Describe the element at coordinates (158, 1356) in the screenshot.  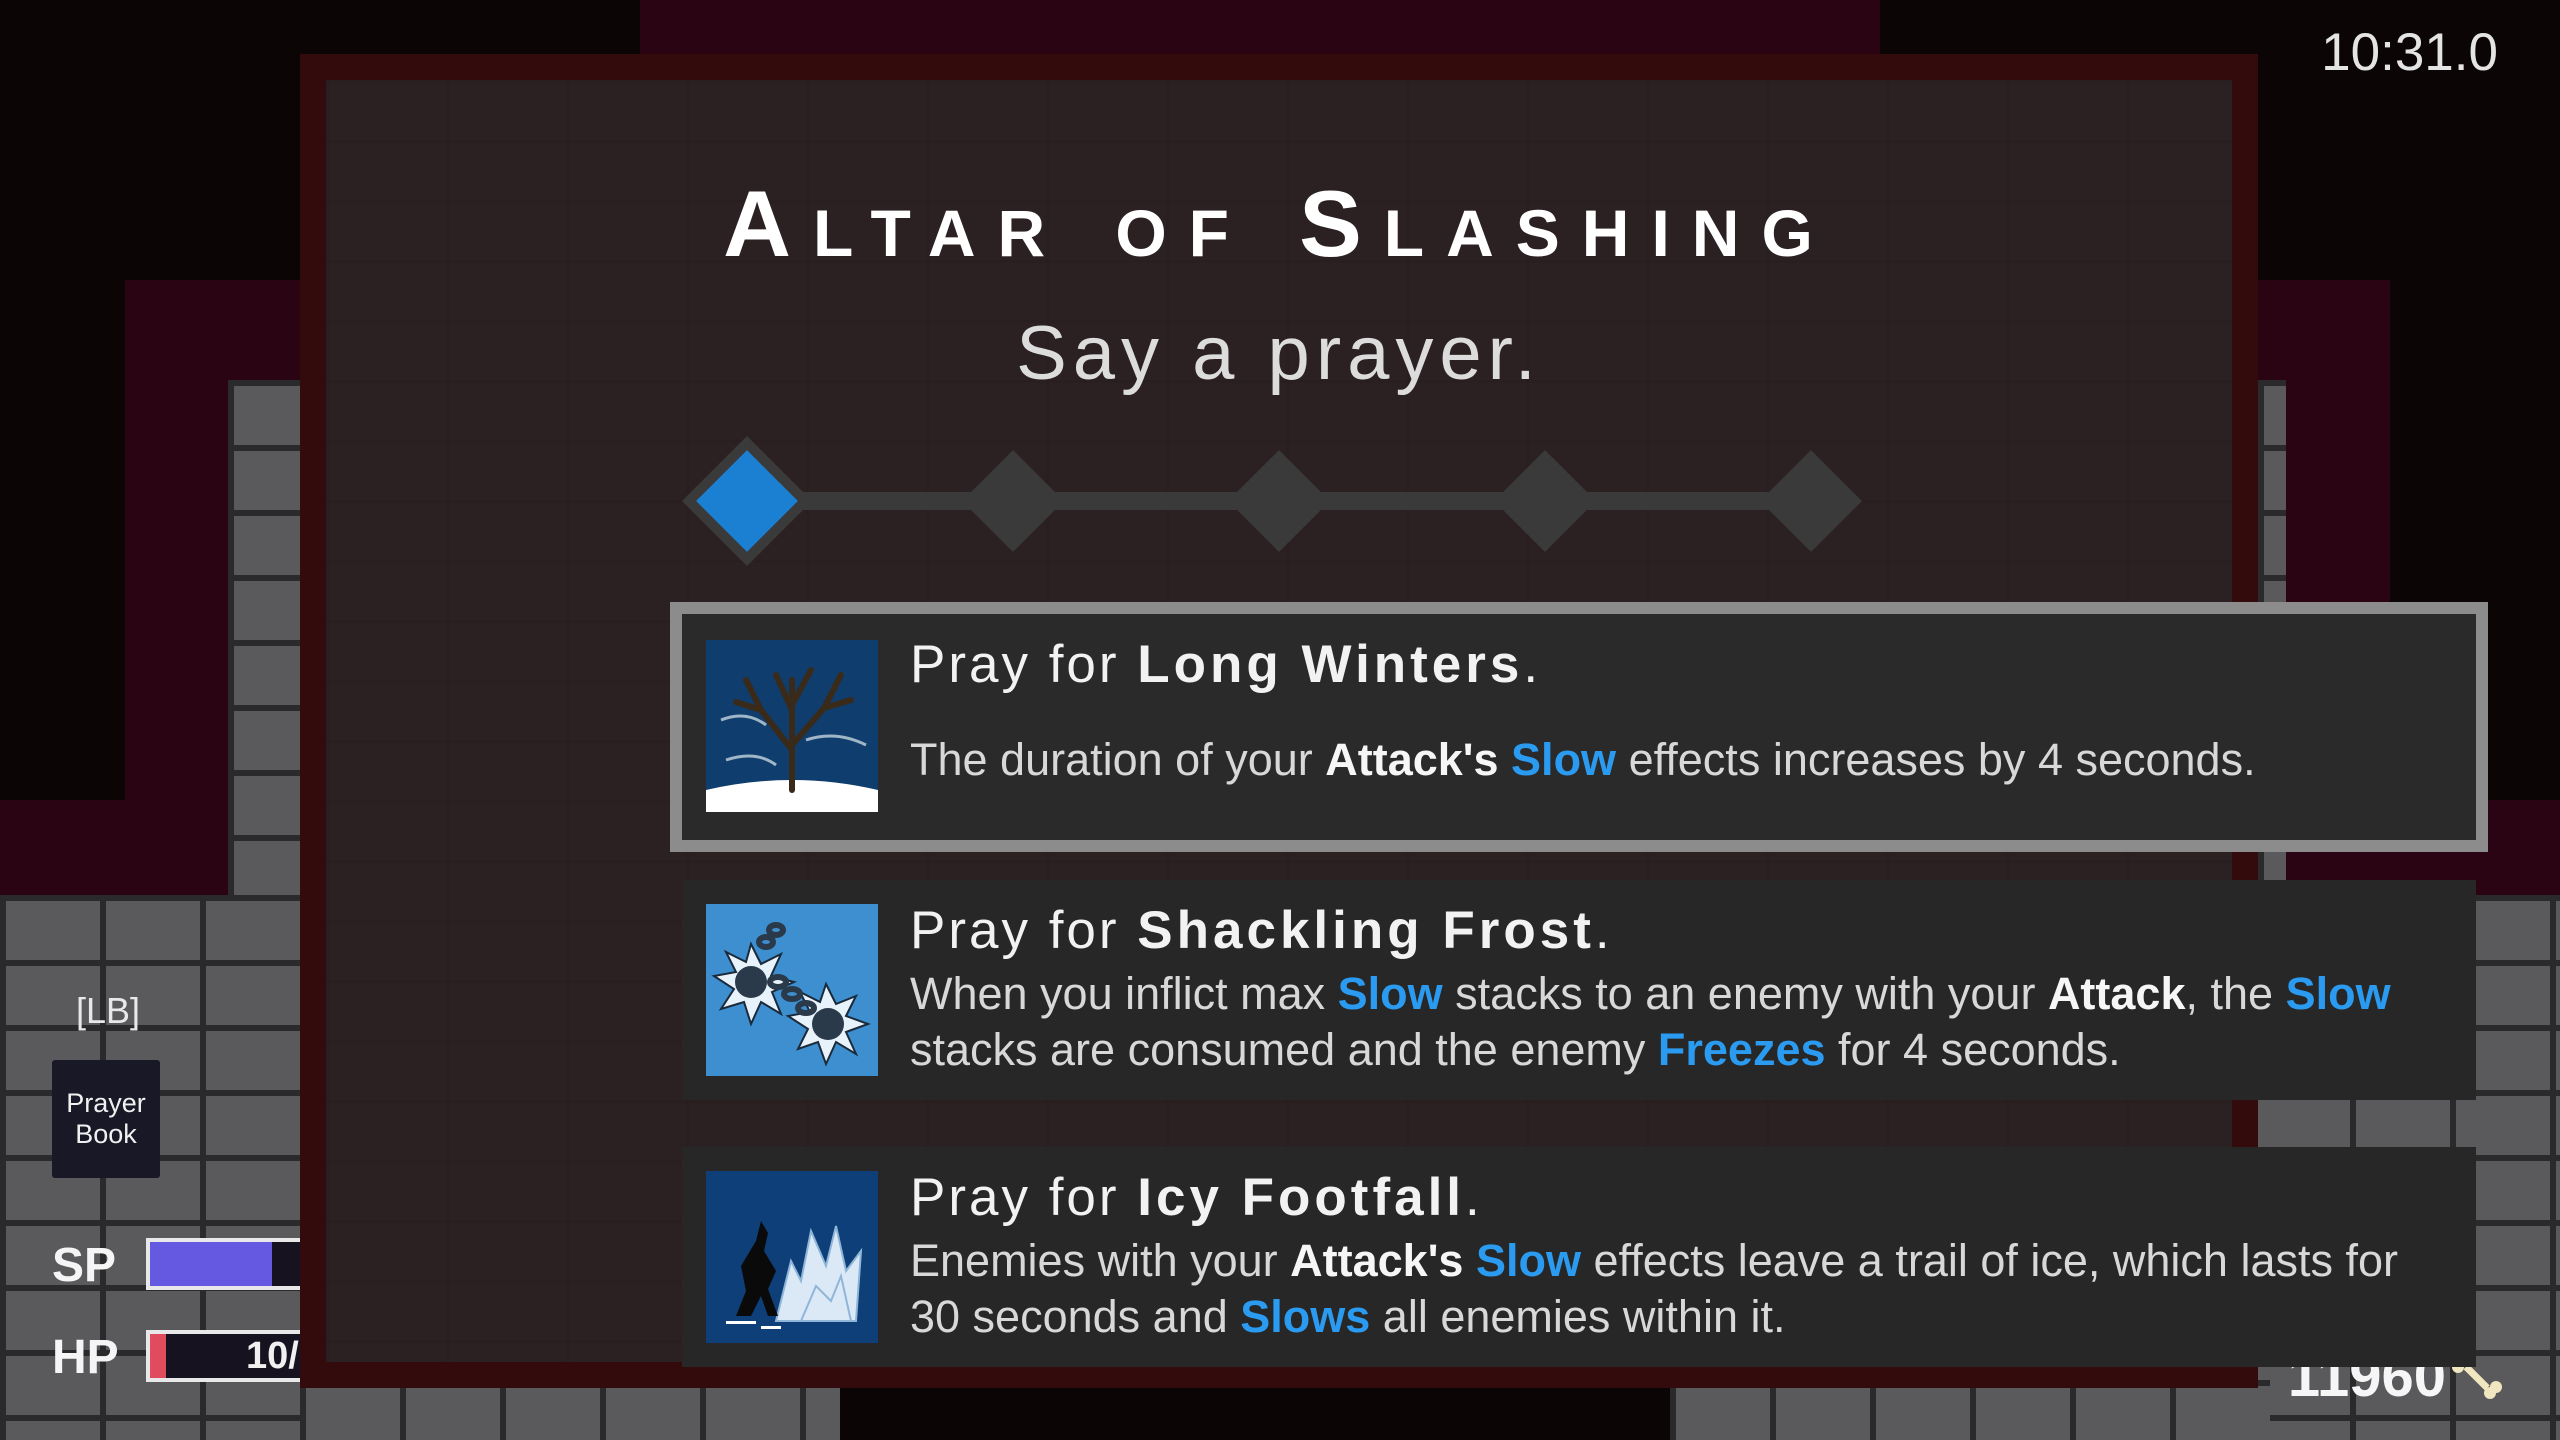
I see `hp-bar-fill` at that location.